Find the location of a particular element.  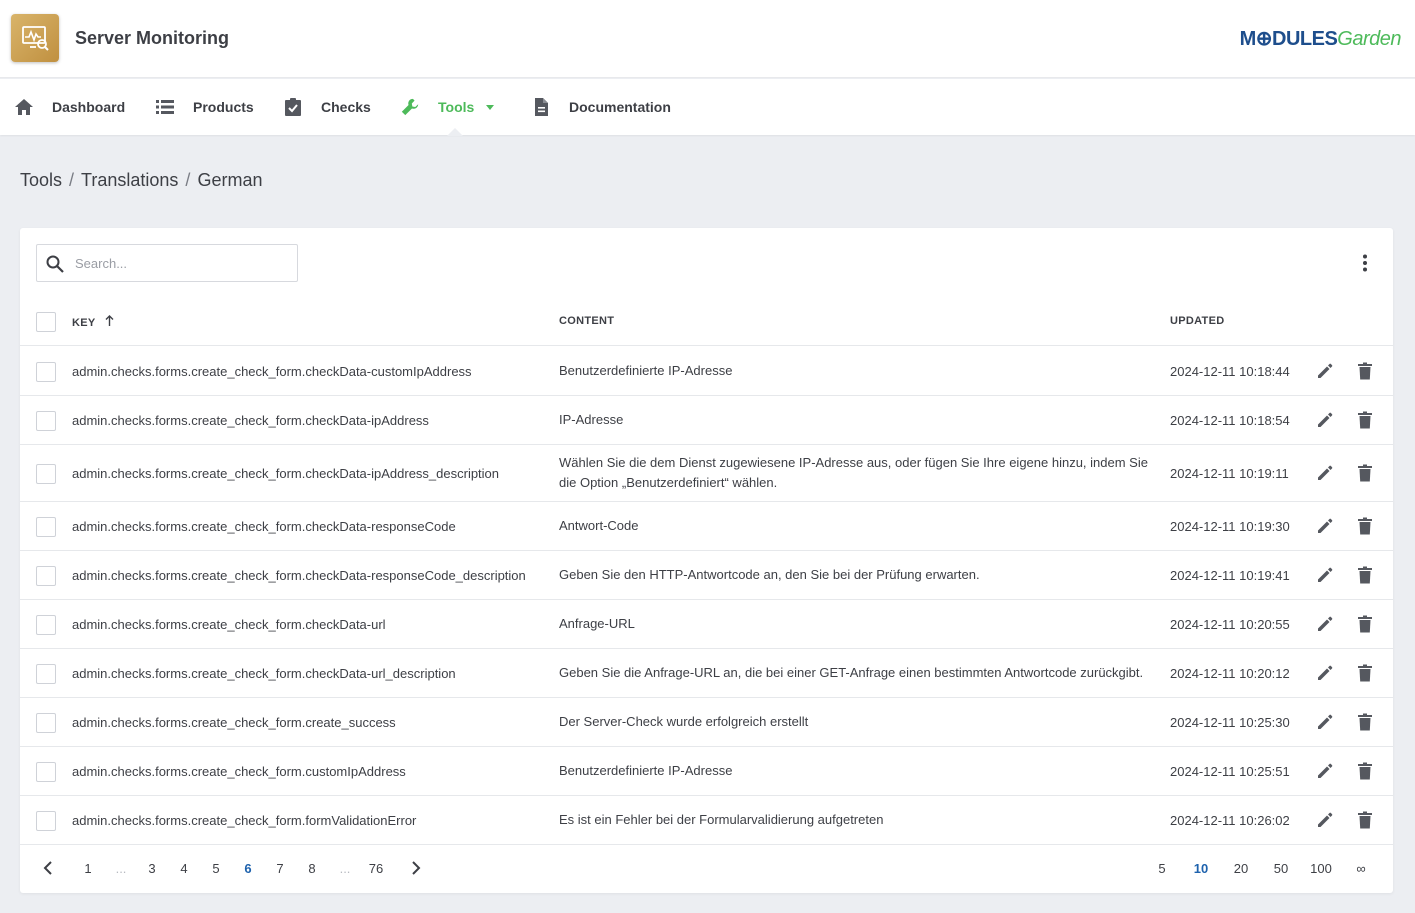

cell-updated: 2024-12-11 10:19:11 is located at coordinates (1229, 473).